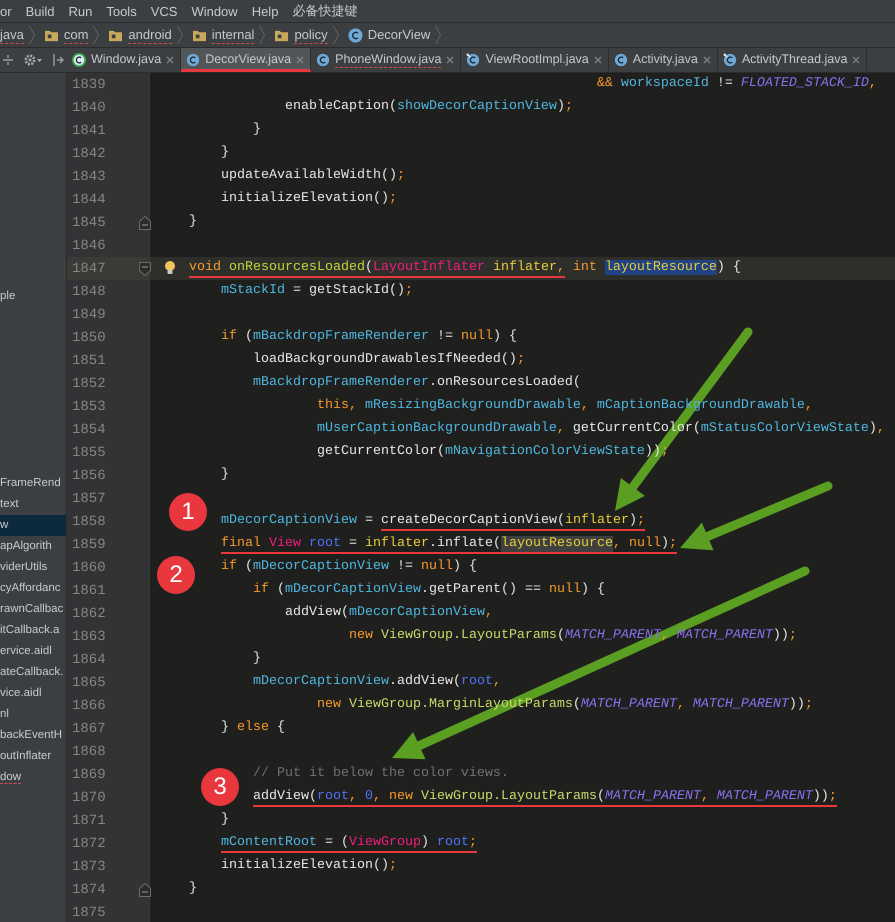 The width and height of the screenshot is (895, 922). I want to click on line-number: 1875, so click(89, 912).